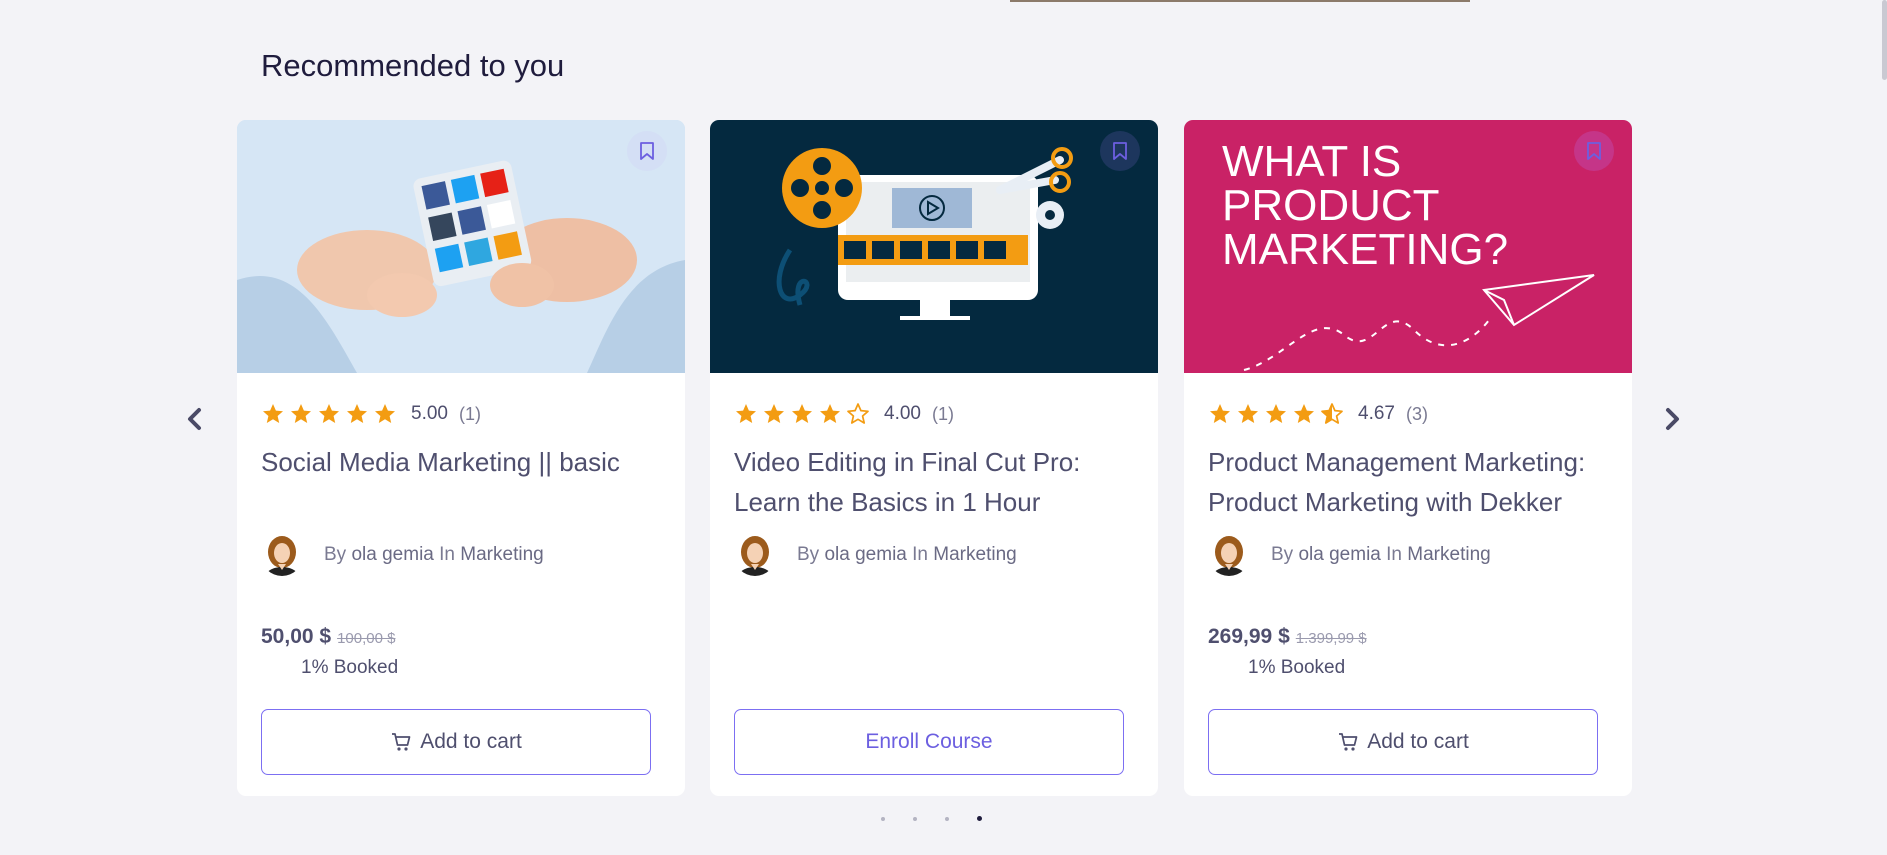 The height and width of the screenshot is (855, 1887). I want to click on rating-value: 4.67, so click(1376, 413).